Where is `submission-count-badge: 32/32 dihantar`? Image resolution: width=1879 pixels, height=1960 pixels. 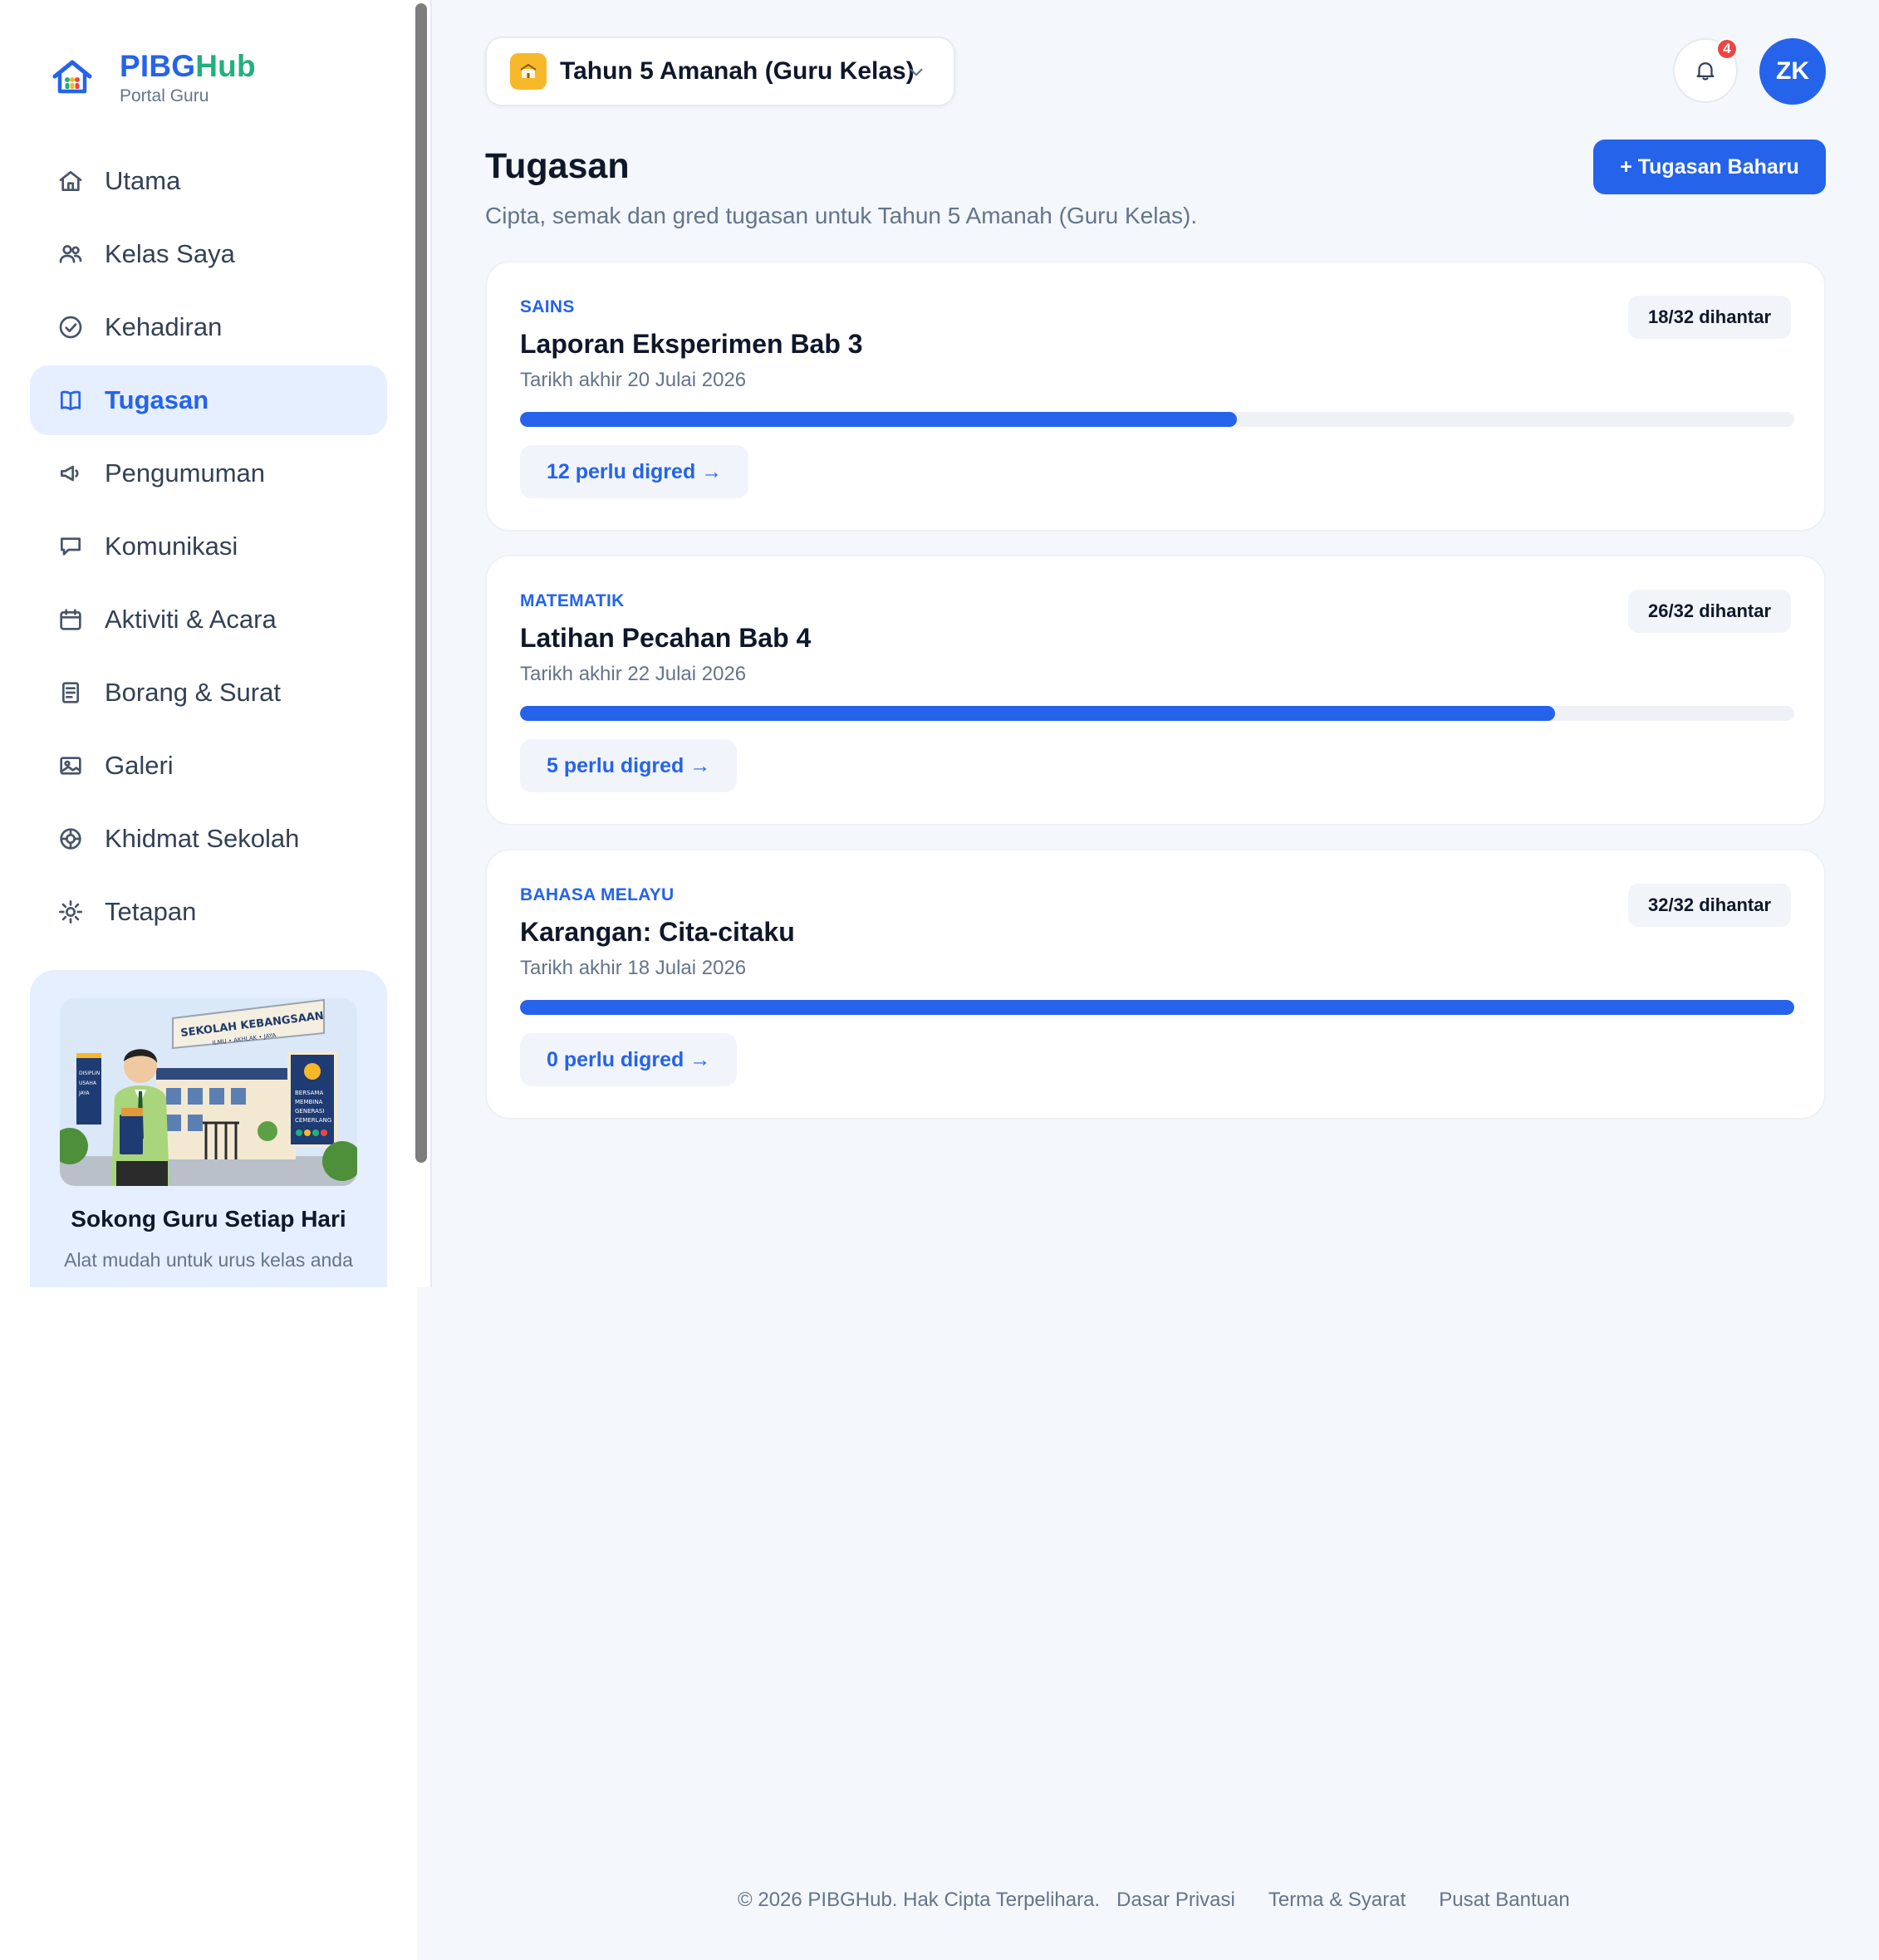 submission-count-badge: 32/32 dihantar is located at coordinates (1710, 905).